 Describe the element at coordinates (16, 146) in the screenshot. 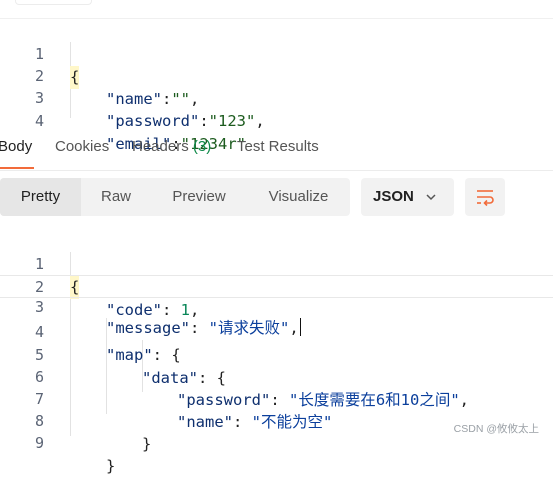

I see `tab-body: Body` at that location.